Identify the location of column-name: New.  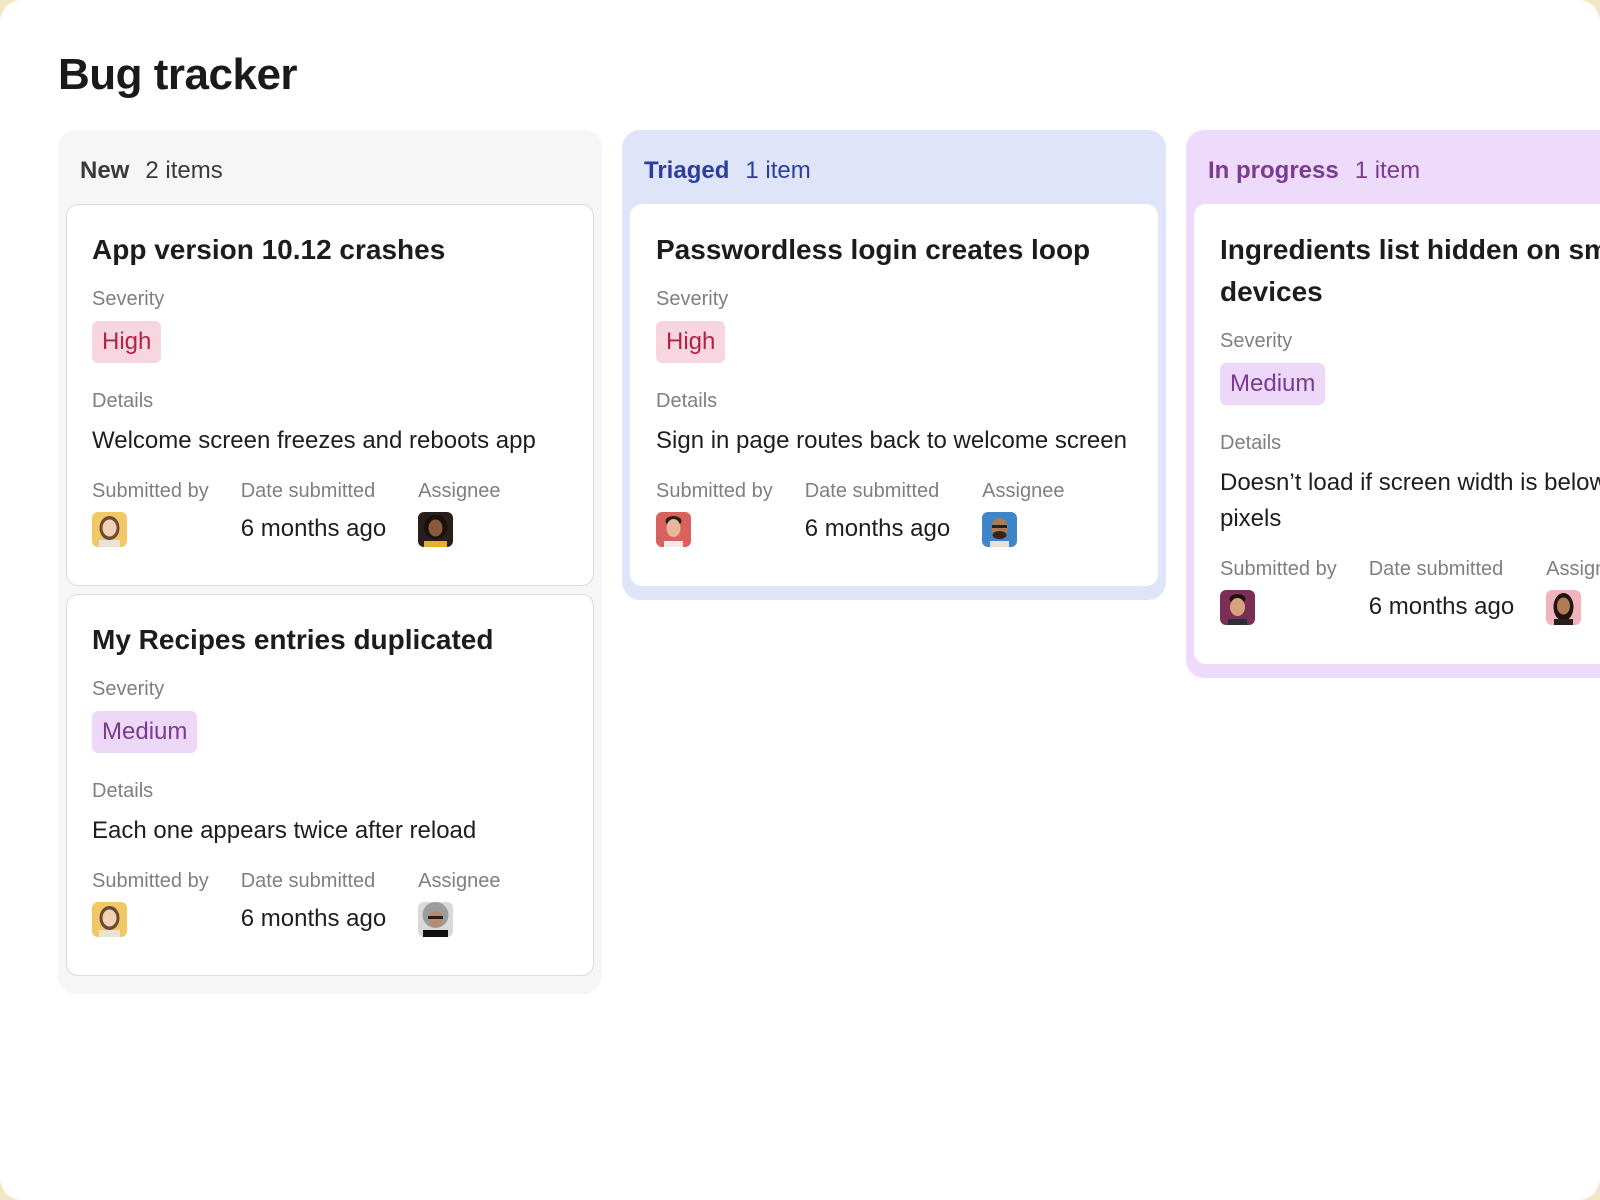
(105, 170).